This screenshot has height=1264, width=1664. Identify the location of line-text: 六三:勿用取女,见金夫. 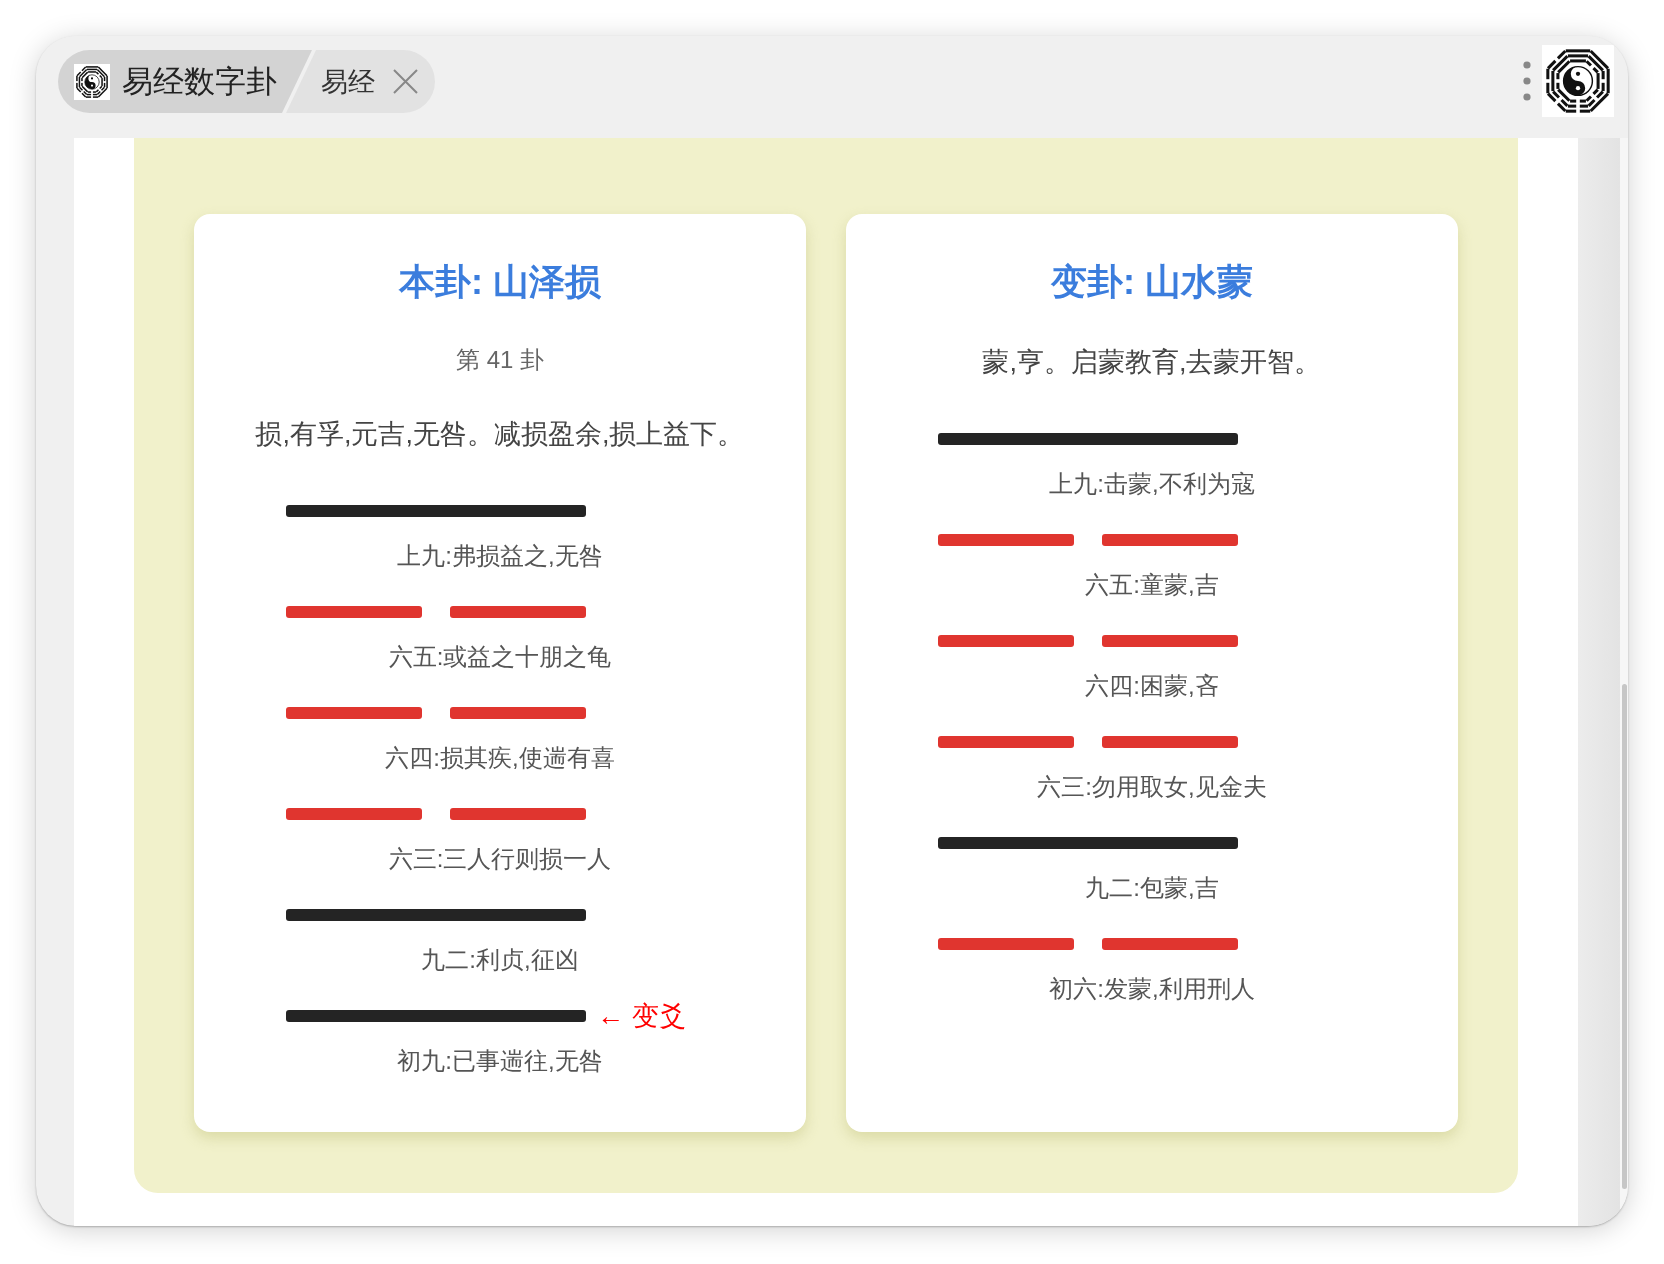
(1152, 787).